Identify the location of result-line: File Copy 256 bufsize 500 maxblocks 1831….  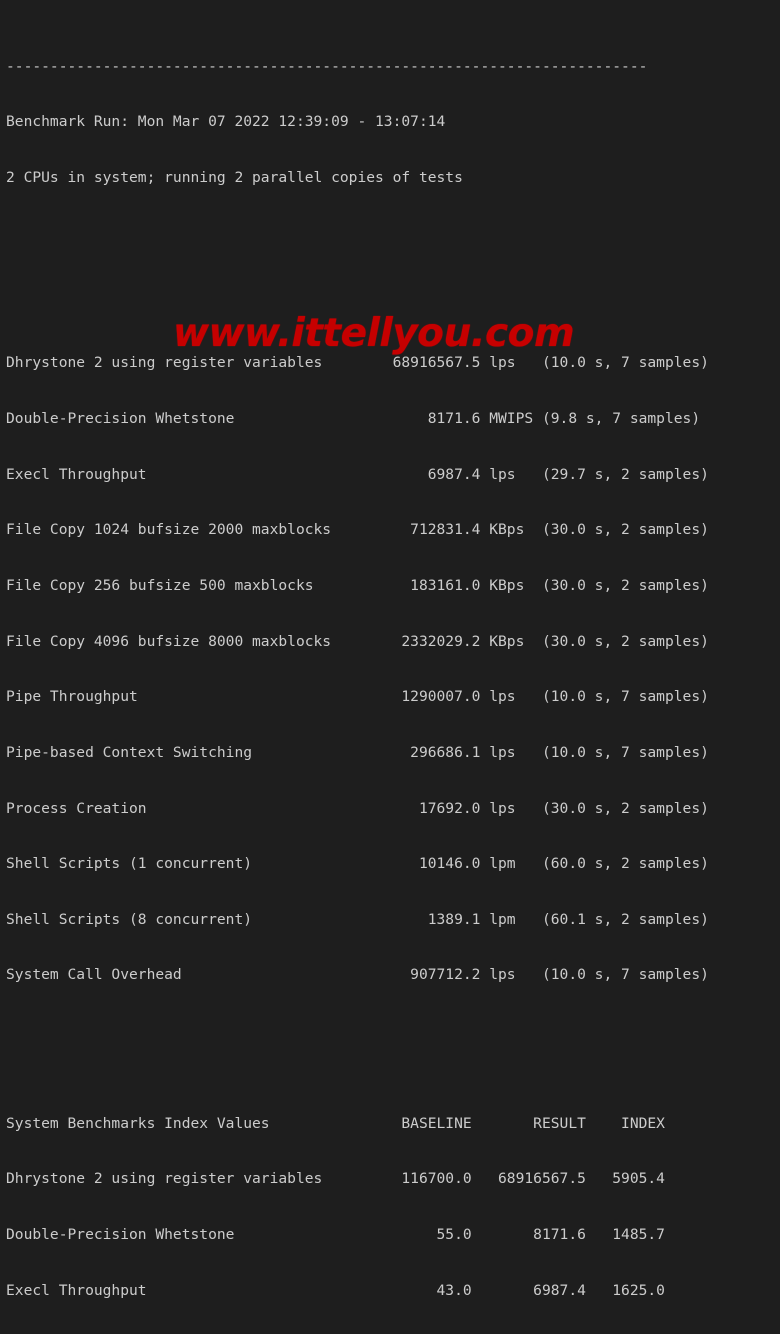
(357, 585).